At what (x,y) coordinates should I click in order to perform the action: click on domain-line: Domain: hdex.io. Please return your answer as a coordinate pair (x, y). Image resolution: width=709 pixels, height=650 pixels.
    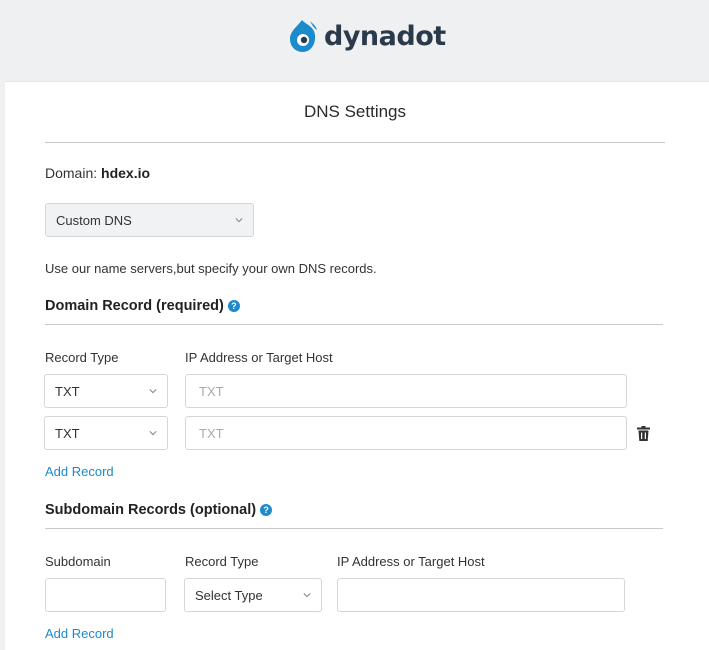
    Looking at the image, I should click on (97, 173).